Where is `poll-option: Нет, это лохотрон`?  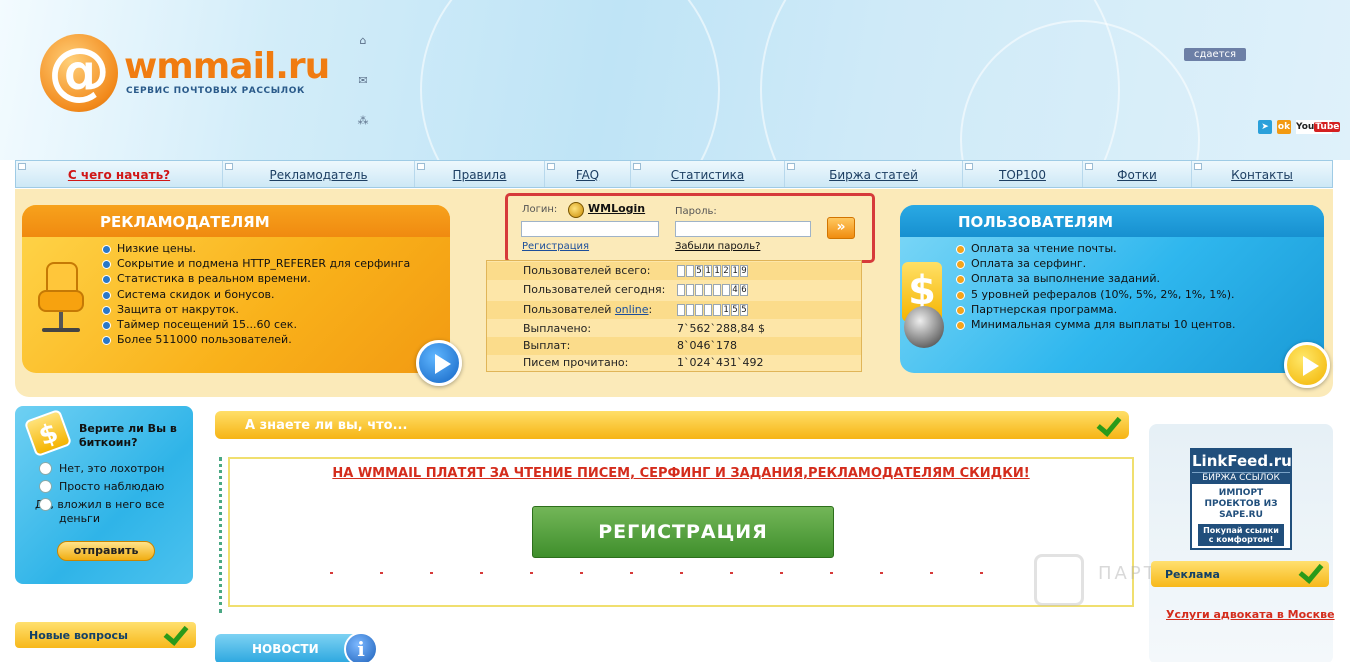 poll-option: Нет, это лохотрон is located at coordinates (114, 469).